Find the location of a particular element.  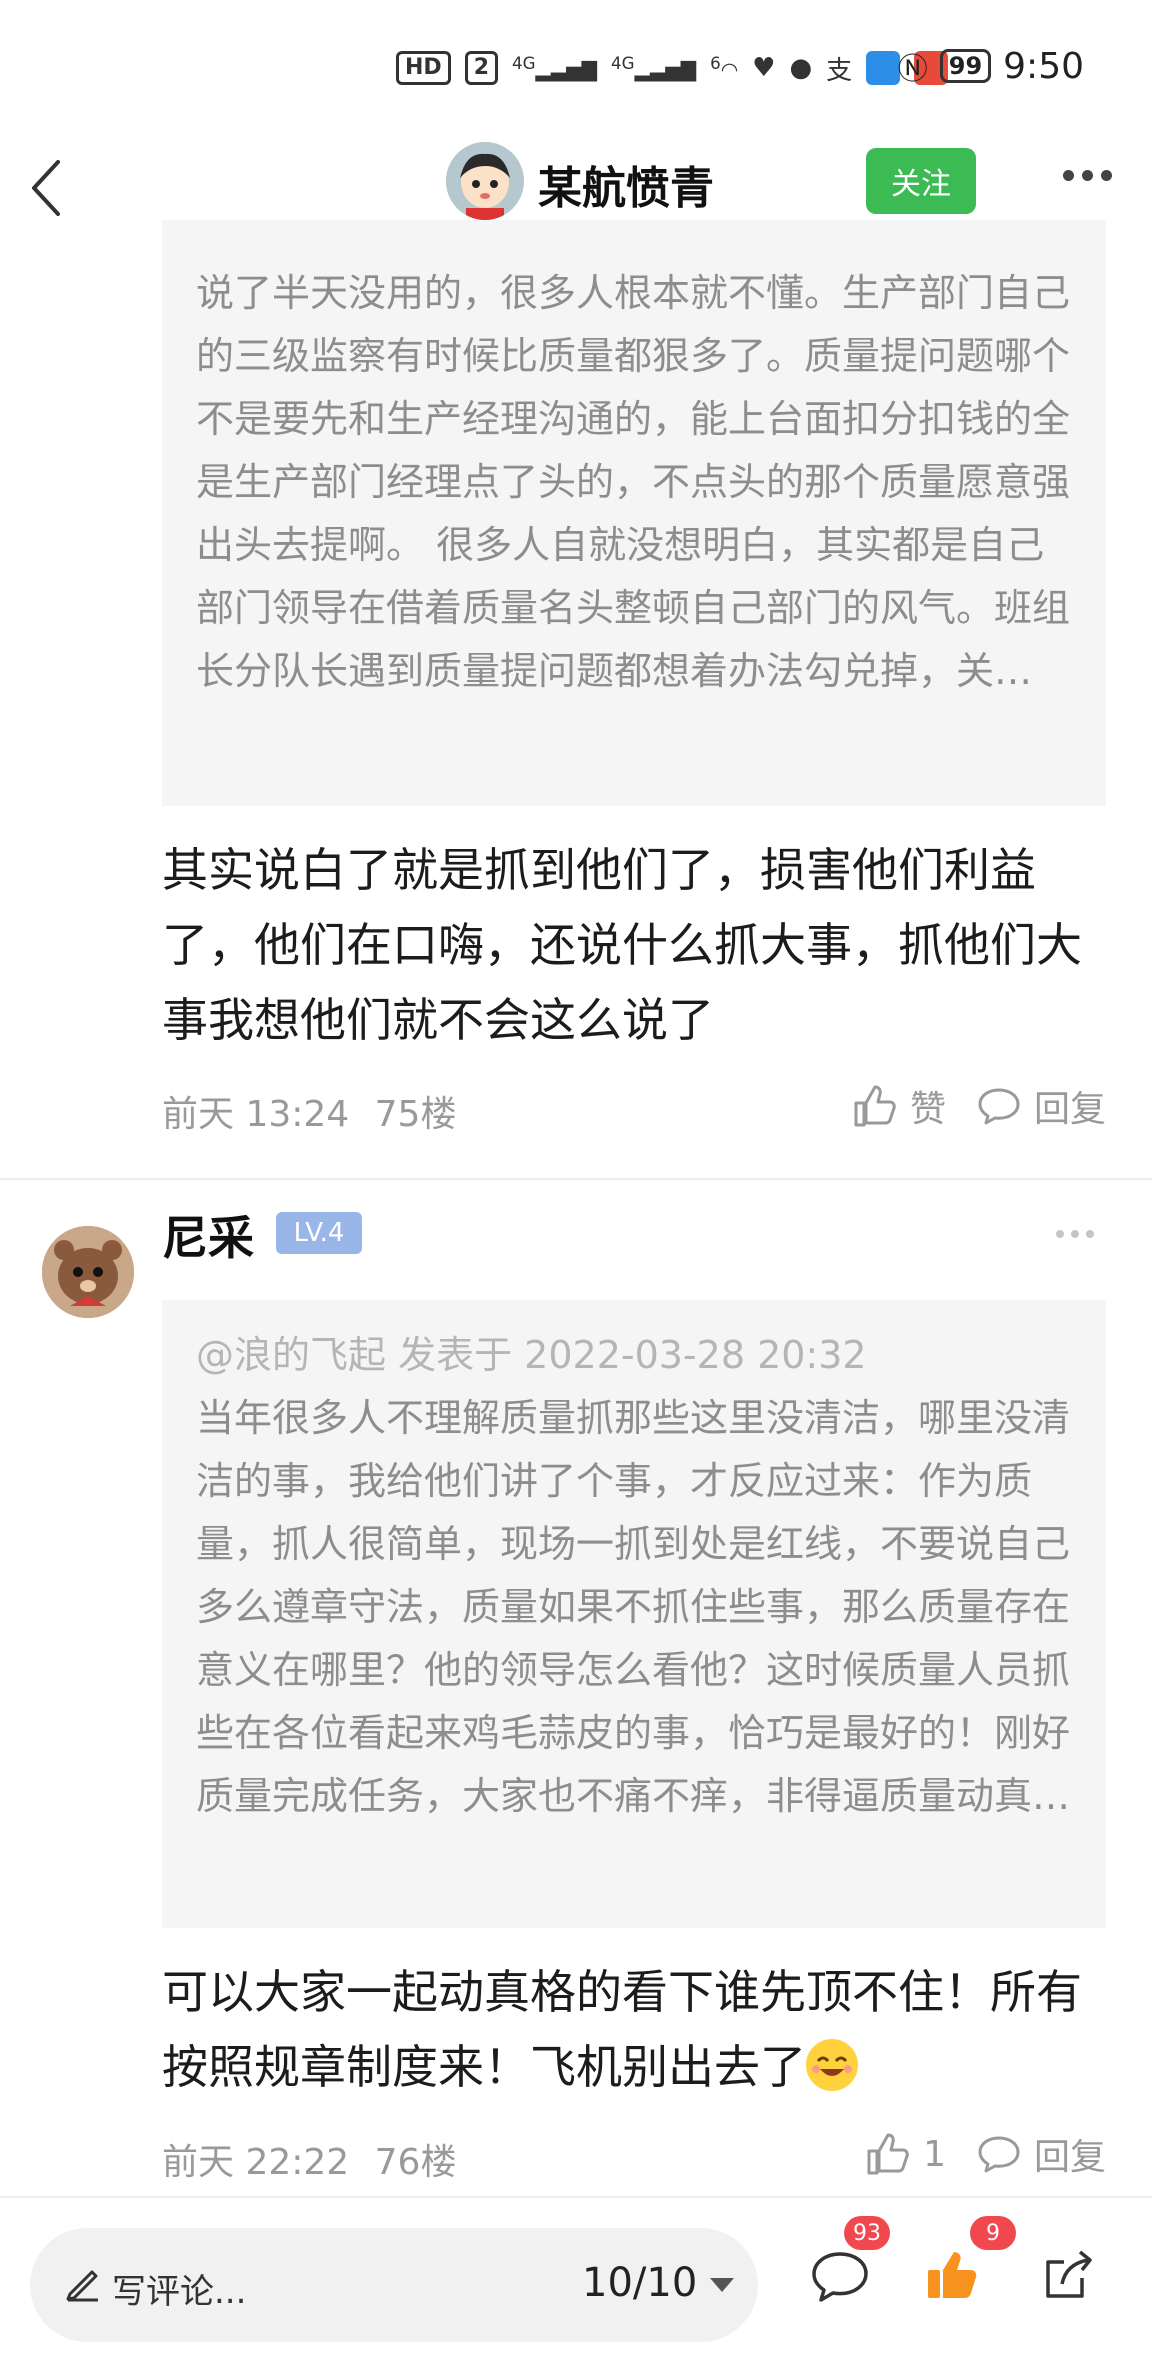

sim-indicator: 2 is located at coordinates (481, 68).